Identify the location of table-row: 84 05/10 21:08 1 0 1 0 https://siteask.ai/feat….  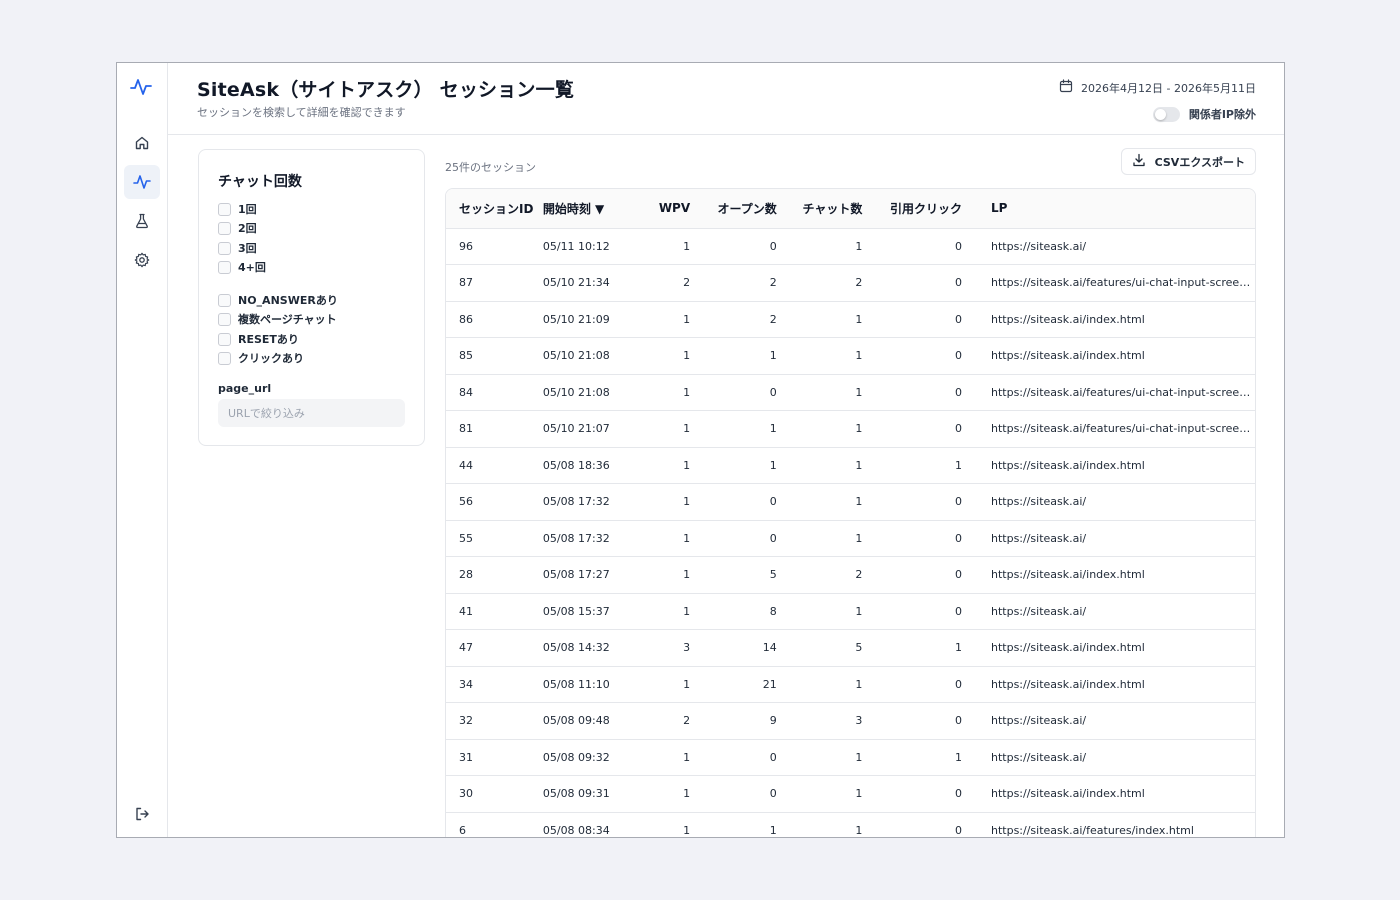
(850, 392).